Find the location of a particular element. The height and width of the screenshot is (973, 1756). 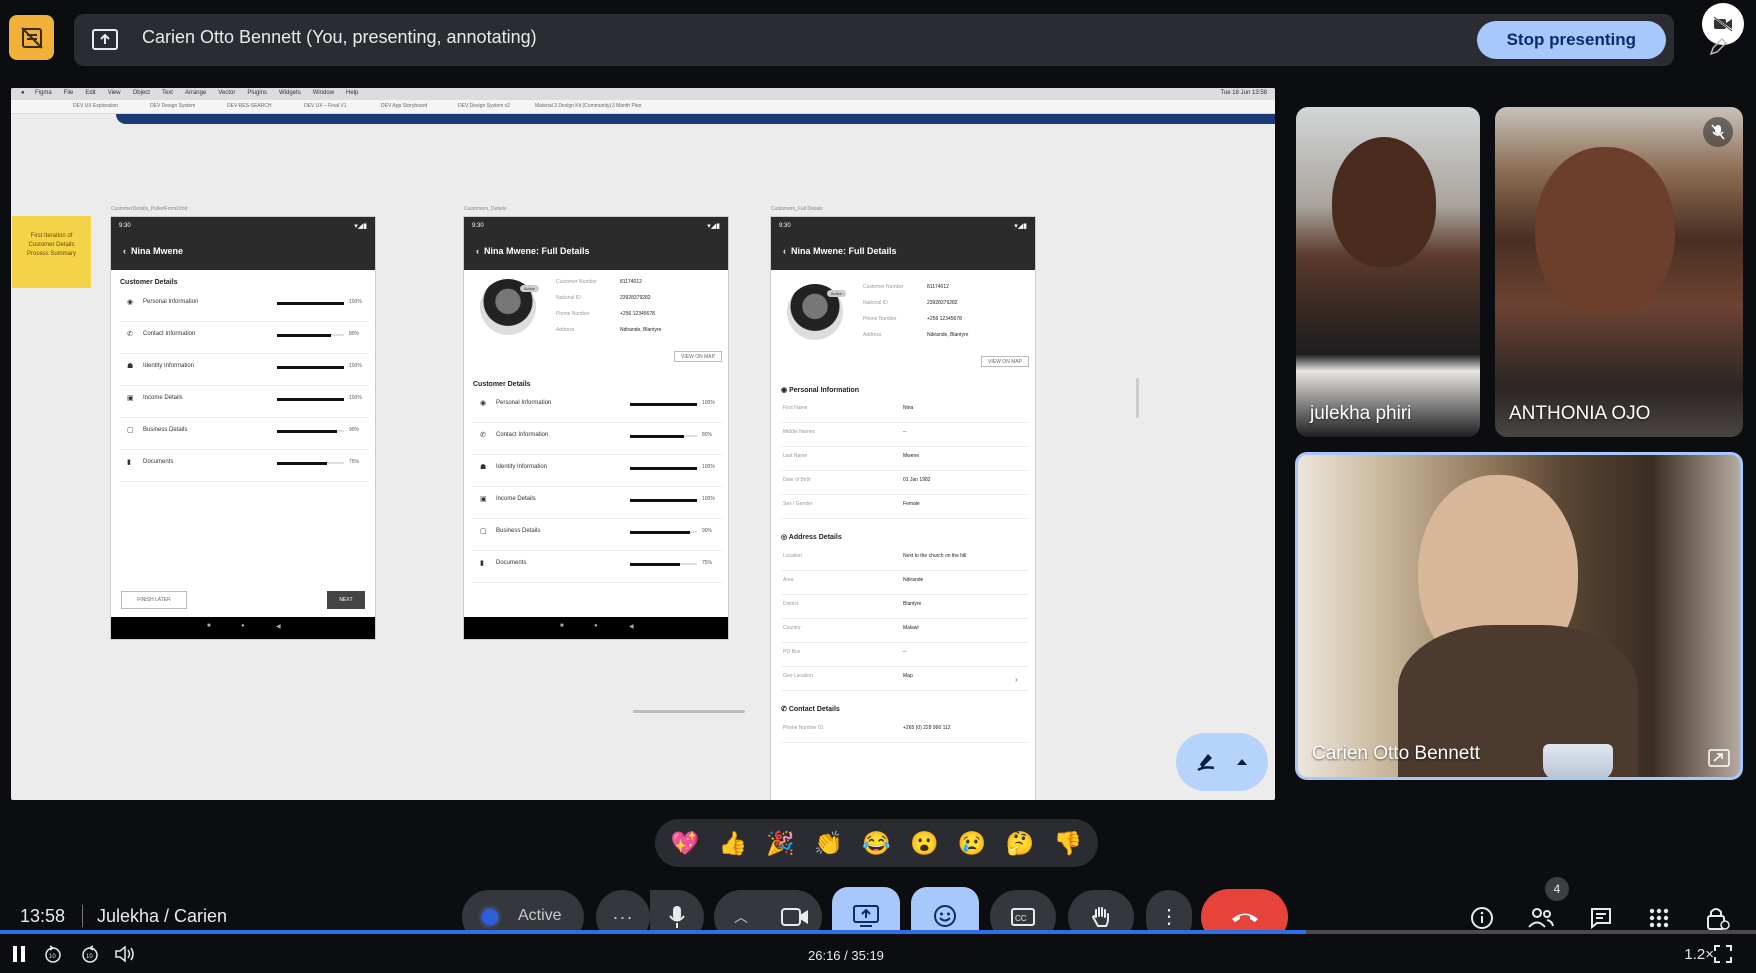

reaction-emoji: 💖 is located at coordinates (685, 843).